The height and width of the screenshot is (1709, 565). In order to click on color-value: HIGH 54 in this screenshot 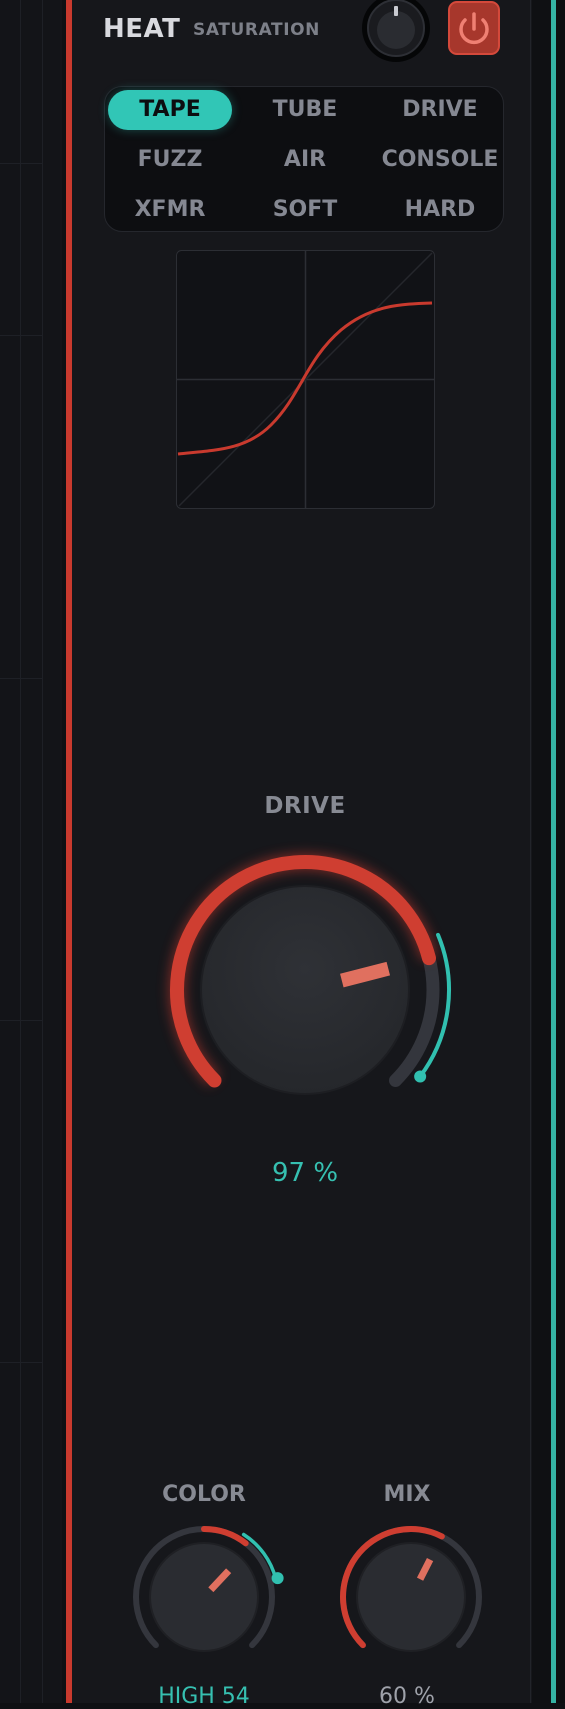, I will do `click(204, 1696)`.